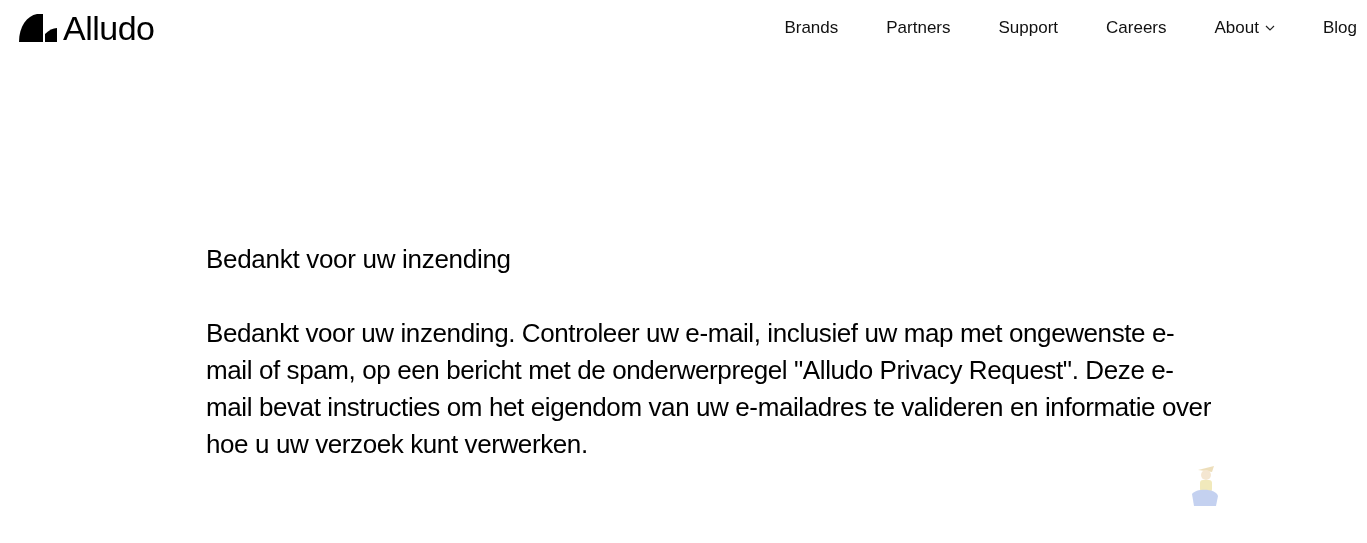  What do you see at coordinates (811, 28) in the screenshot?
I see `nav-link: Brands` at bounding box center [811, 28].